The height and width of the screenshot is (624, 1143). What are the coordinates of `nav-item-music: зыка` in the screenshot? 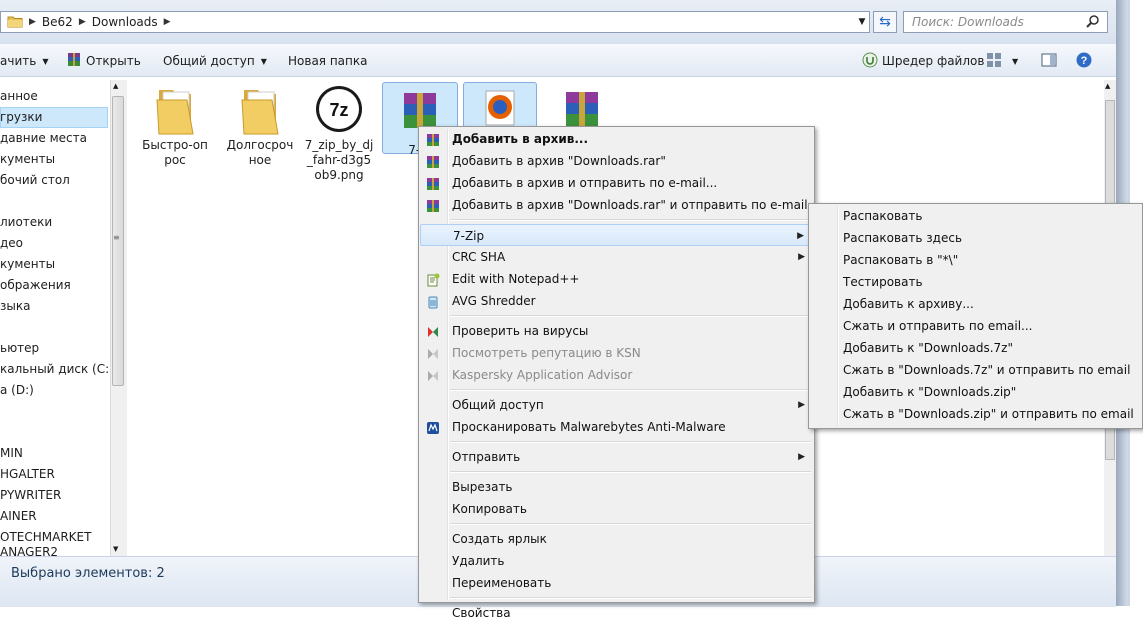 It's located at (55, 306).